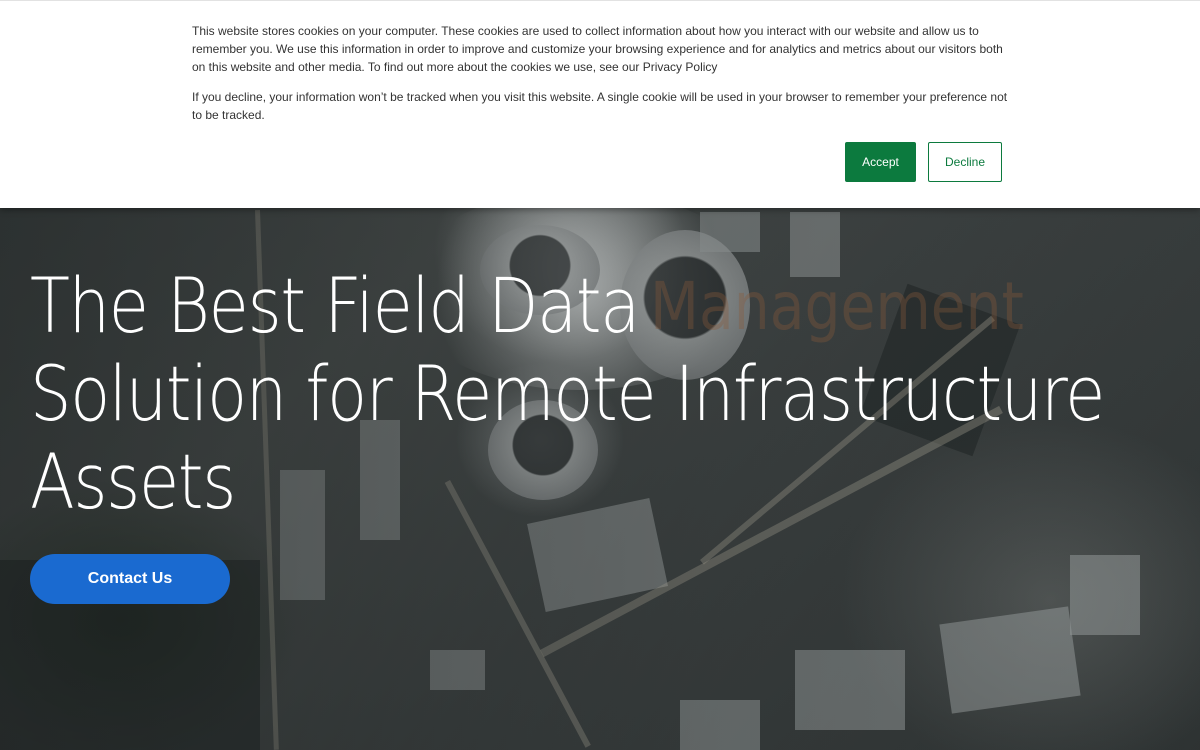  Describe the element at coordinates (880, 162) in the screenshot. I see `accept-cookies-button: Accept` at that location.